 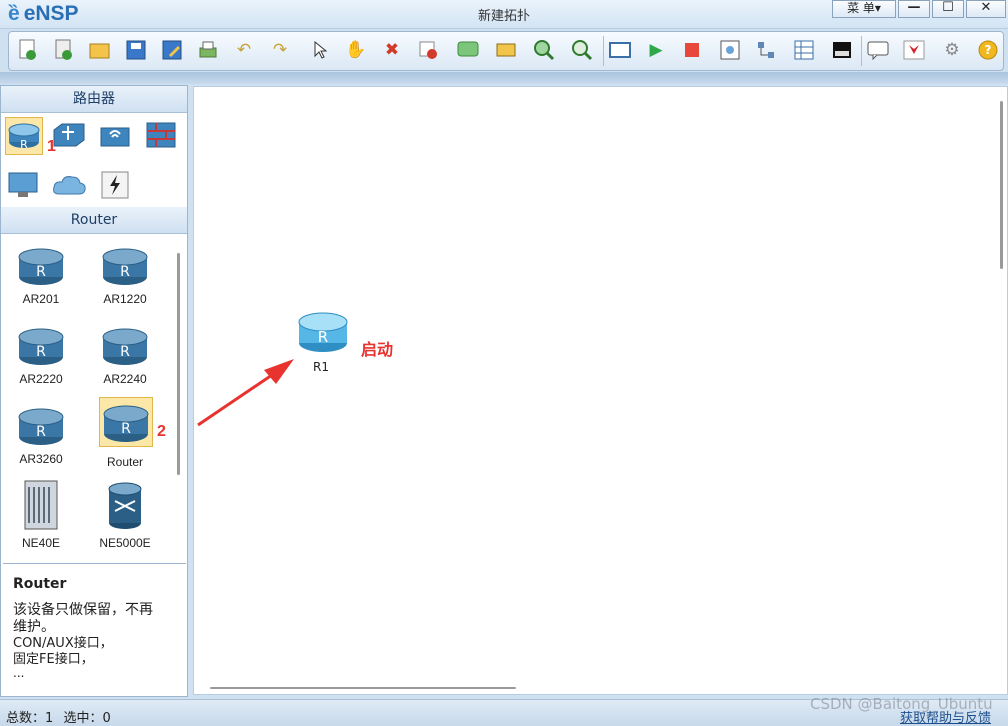 What do you see at coordinates (244, 50) in the screenshot?
I see `undo-icon: ↶` at bounding box center [244, 50].